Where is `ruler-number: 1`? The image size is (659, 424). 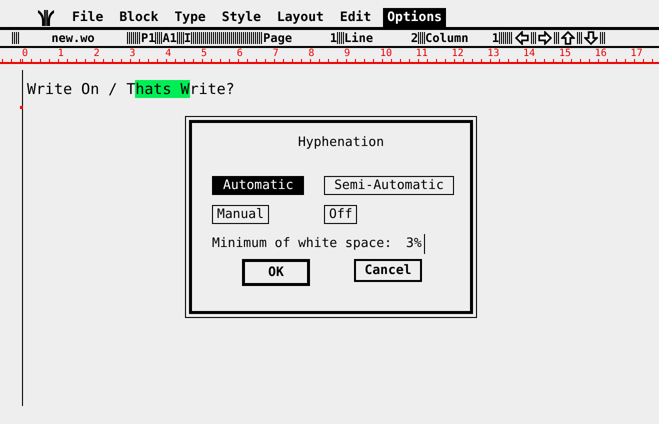 ruler-number: 1 is located at coordinates (61, 54).